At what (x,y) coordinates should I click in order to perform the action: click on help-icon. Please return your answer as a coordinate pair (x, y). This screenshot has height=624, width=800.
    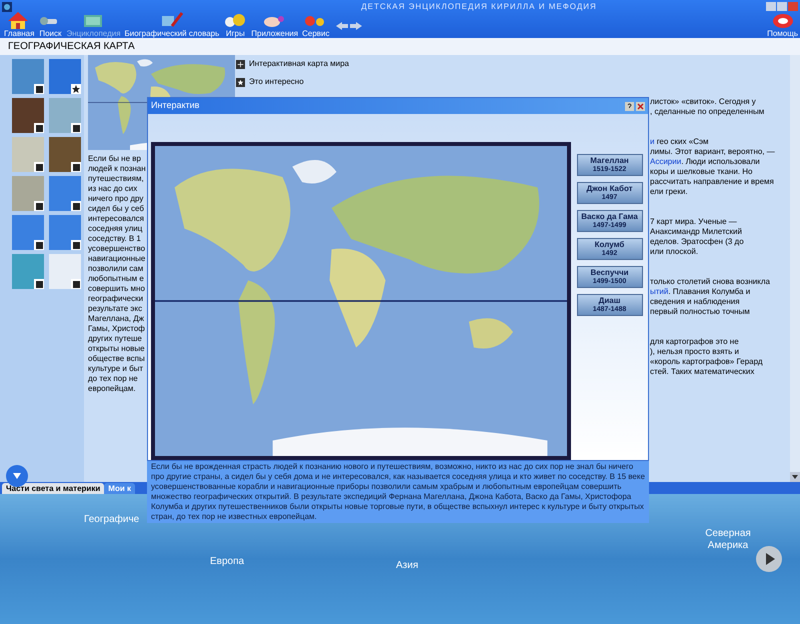
    Looking at the image, I should click on (629, 106).